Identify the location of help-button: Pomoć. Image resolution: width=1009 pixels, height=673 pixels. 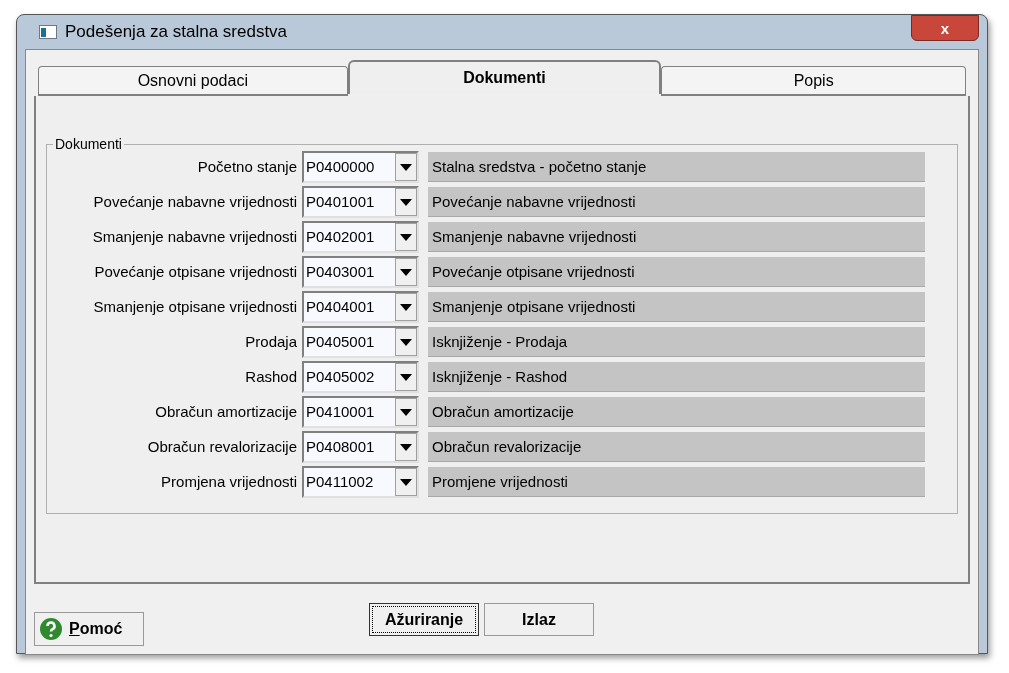
(89, 629).